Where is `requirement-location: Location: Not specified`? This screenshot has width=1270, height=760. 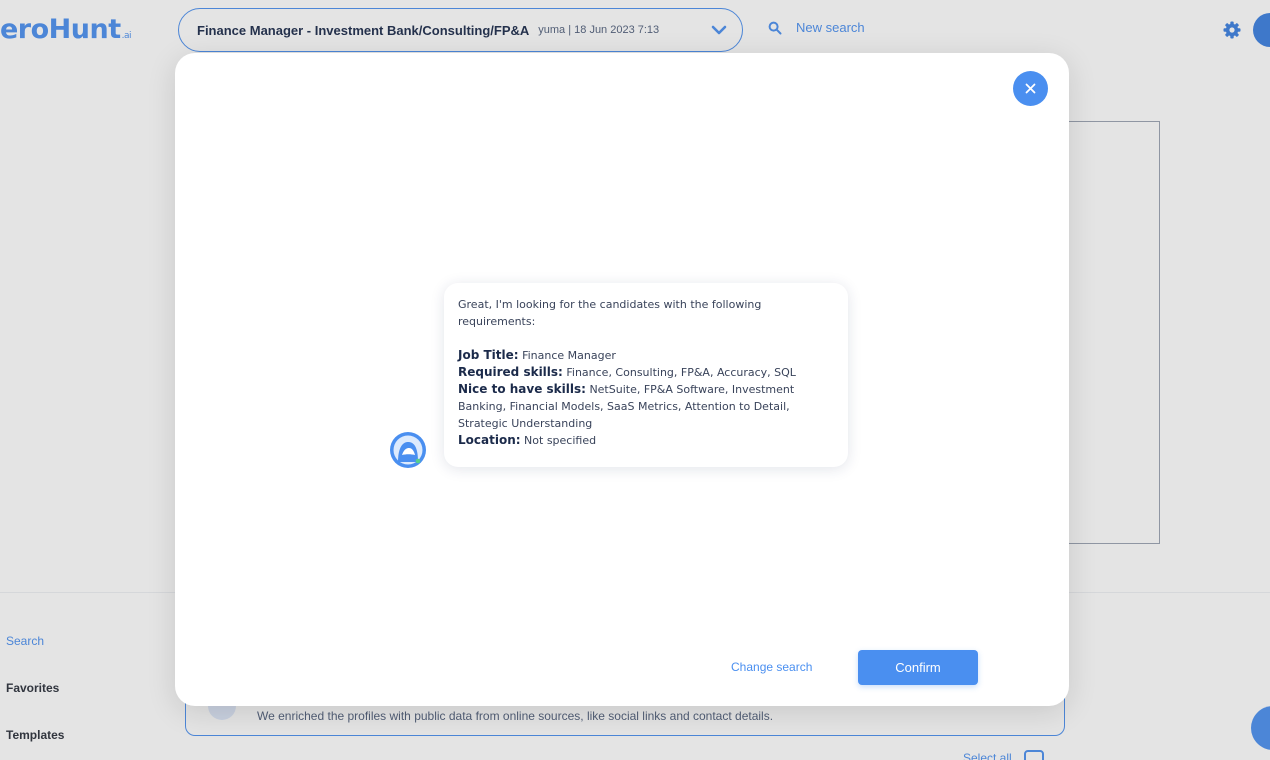
requirement-location: Location: Not specified is located at coordinates (646, 440).